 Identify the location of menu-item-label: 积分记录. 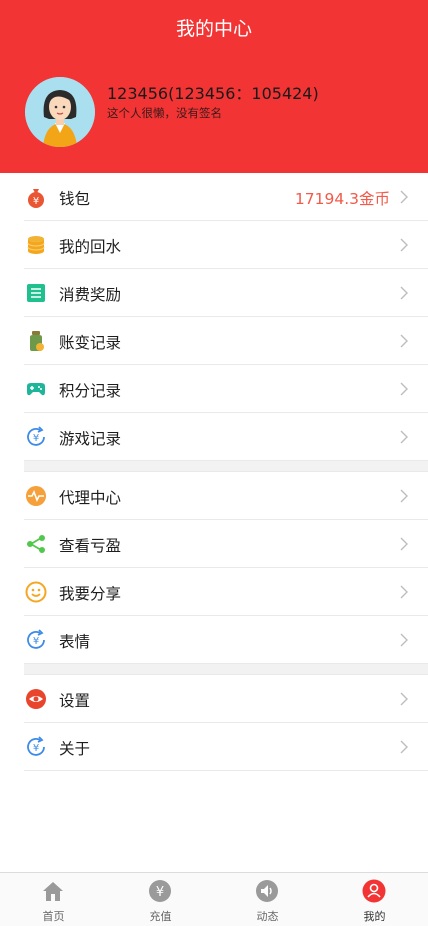
(90, 391).